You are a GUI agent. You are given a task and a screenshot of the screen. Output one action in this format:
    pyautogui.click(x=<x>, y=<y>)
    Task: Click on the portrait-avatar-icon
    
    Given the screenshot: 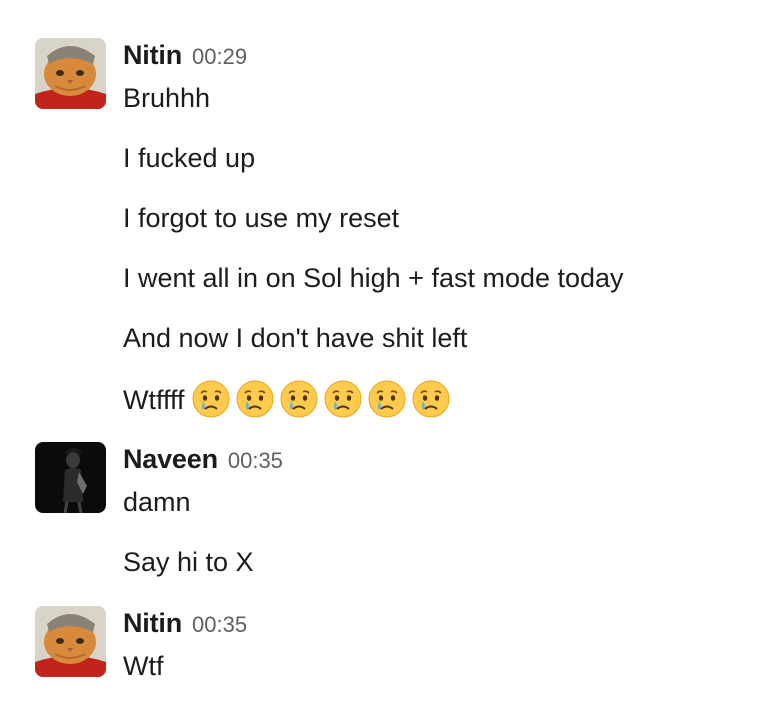 What is the action you would take?
    pyautogui.click(x=70, y=477)
    